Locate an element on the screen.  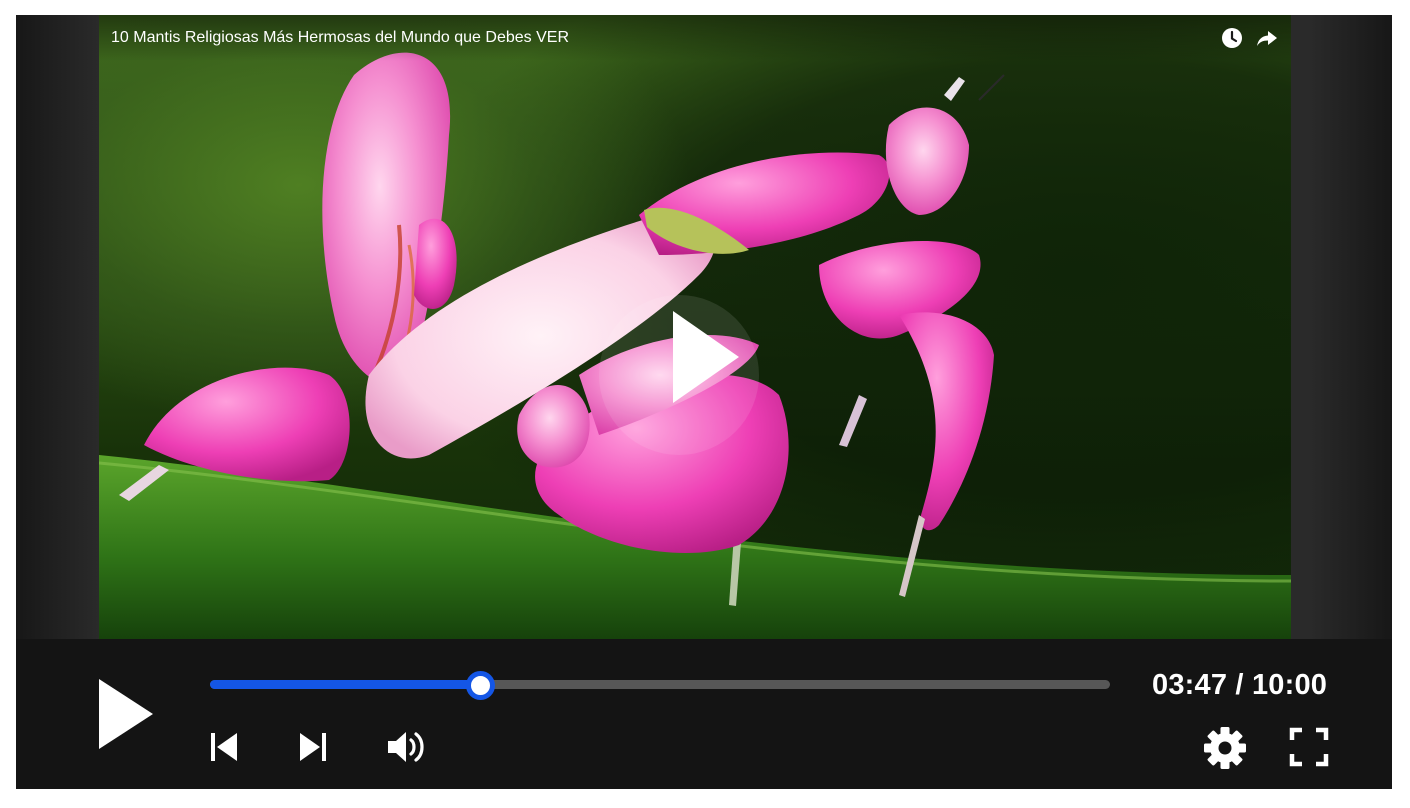
duration: 10:00 is located at coordinates (1289, 685).